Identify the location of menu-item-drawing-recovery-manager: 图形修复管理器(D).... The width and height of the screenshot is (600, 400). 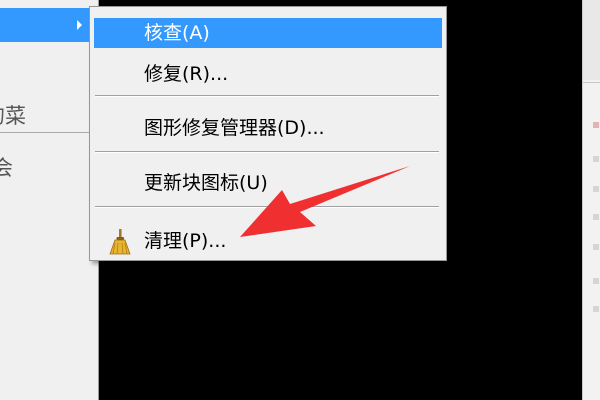
(268, 128).